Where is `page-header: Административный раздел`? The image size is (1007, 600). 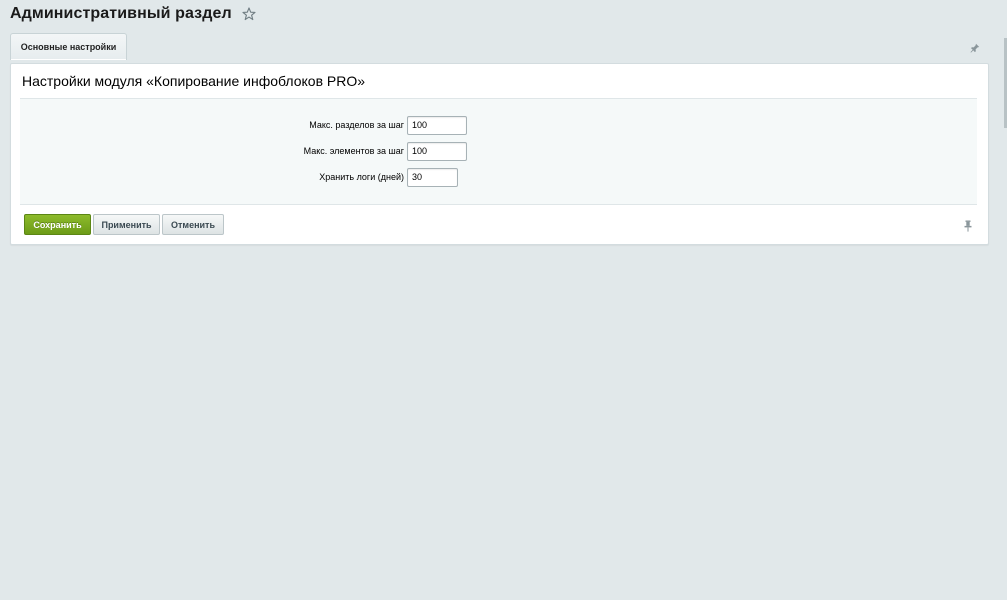 page-header: Административный раздел is located at coordinates (133, 14).